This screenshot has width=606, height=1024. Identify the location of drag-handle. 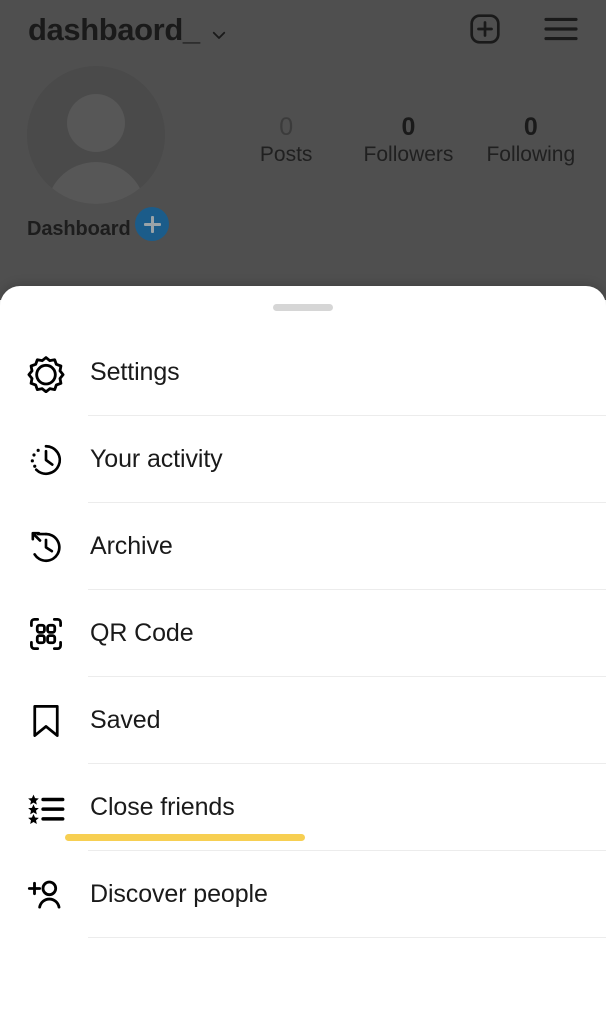
(303, 307).